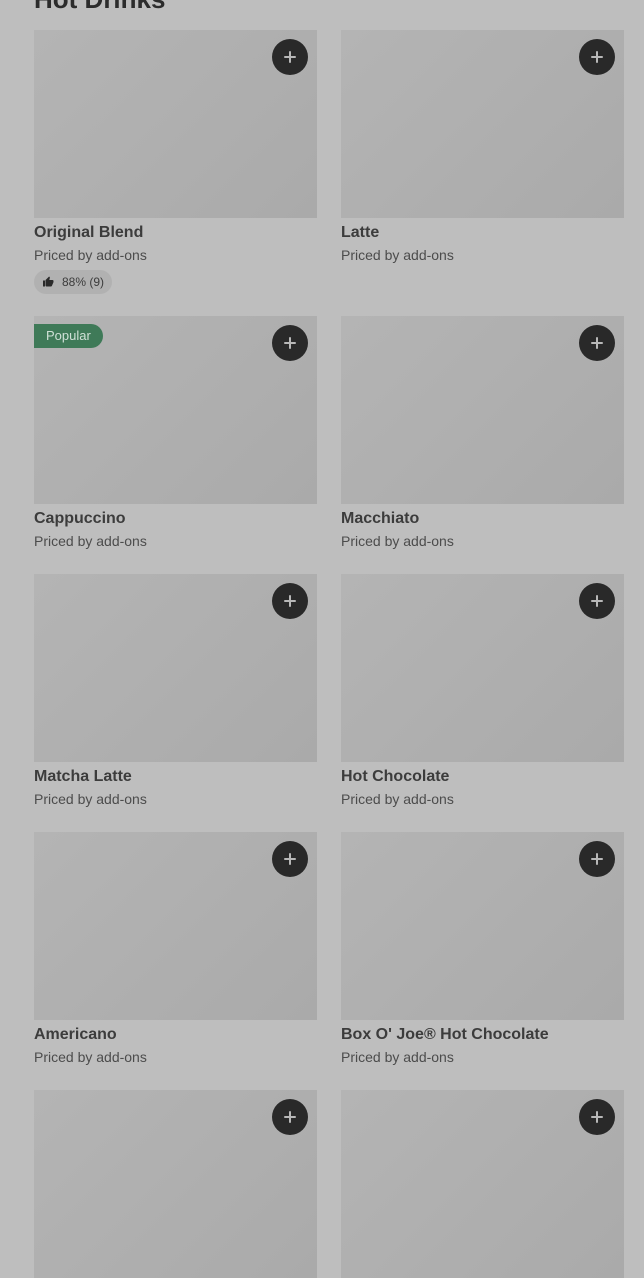  What do you see at coordinates (48, 281) in the screenshot?
I see `thumbs-up-icon` at bounding box center [48, 281].